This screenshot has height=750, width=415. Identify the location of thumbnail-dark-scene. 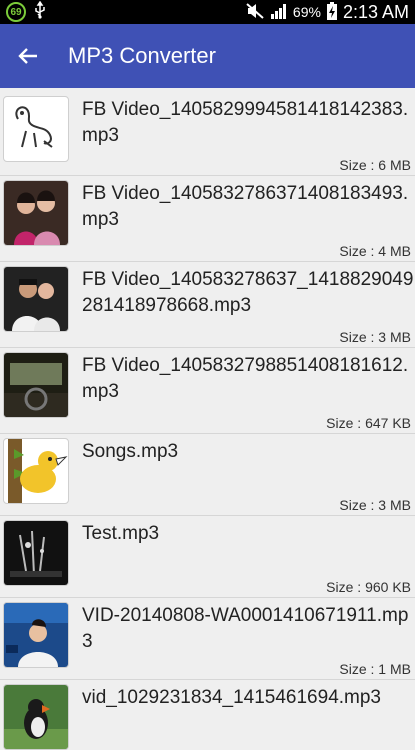
(36, 553).